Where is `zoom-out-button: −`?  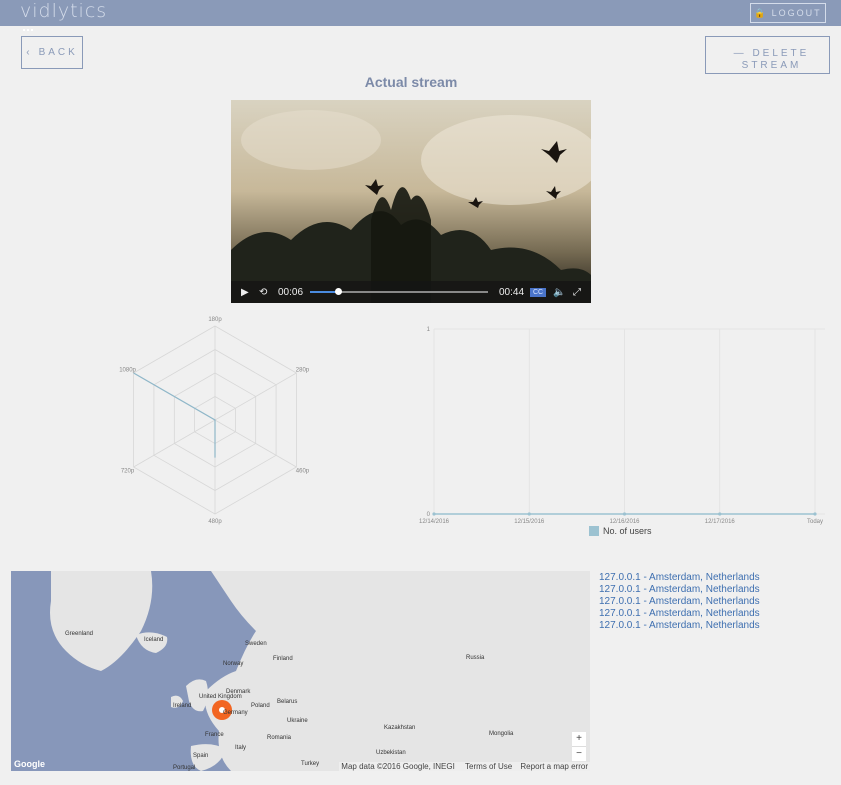
zoom-out-button: − is located at coordinates (579, 753).